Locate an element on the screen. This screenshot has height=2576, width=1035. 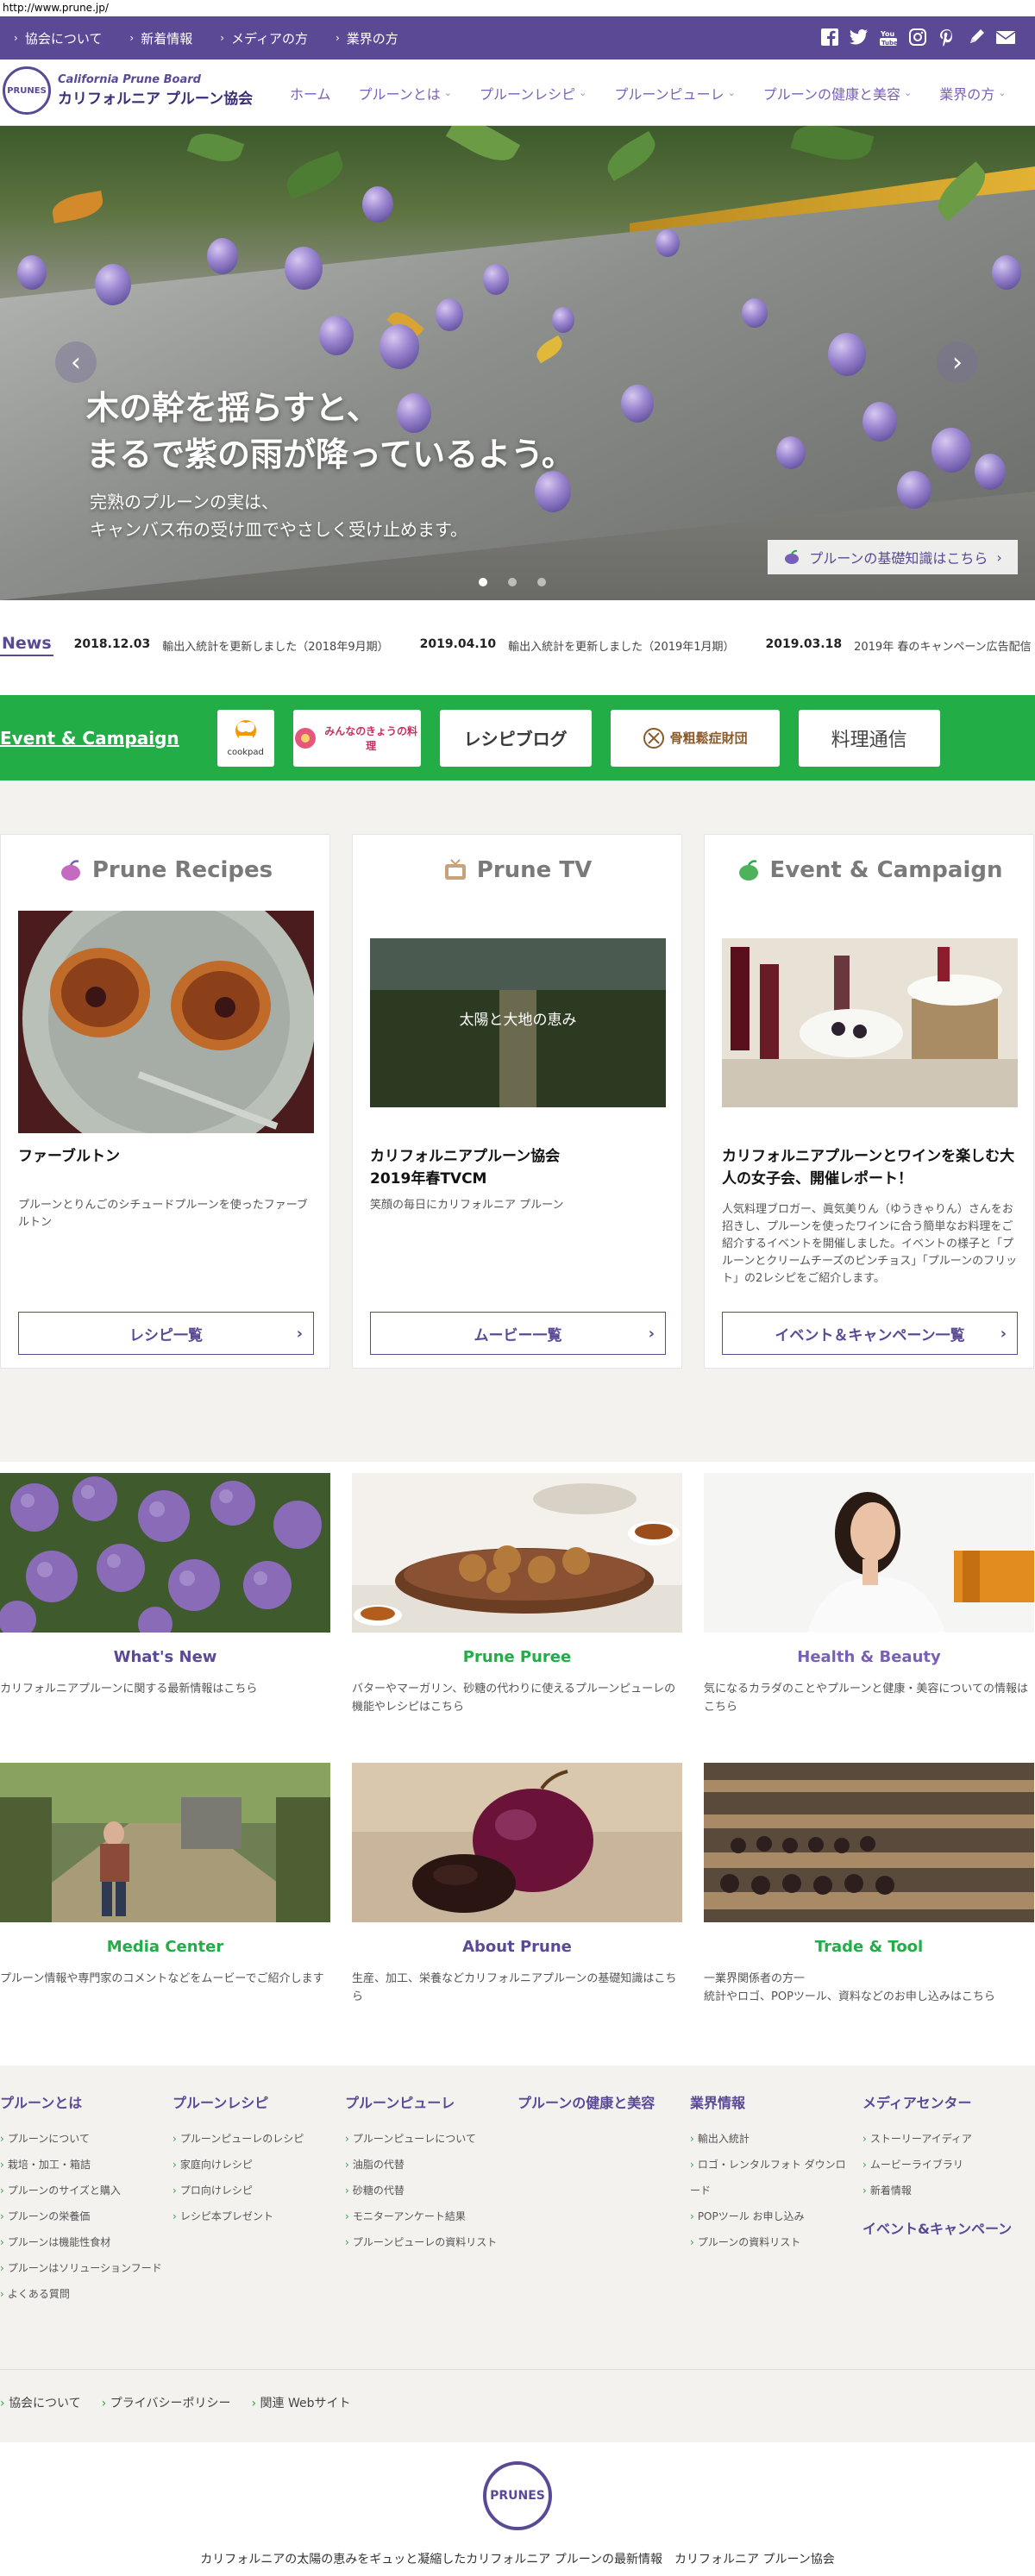
footer-privacy-link: › プライバシーポリシー is located at coordinates (166, 2402).